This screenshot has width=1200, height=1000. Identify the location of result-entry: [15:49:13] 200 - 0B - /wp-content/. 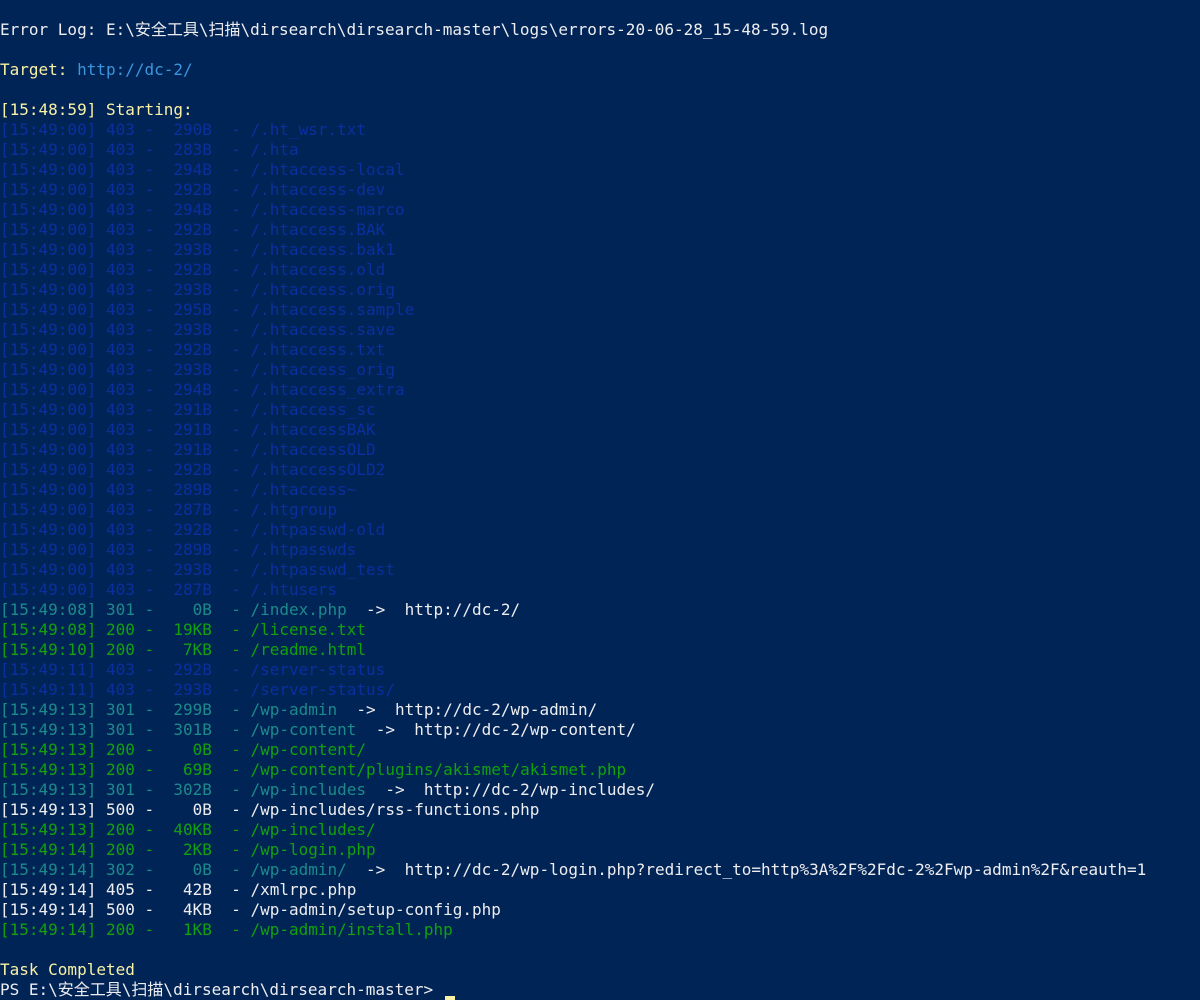
(183, 749).